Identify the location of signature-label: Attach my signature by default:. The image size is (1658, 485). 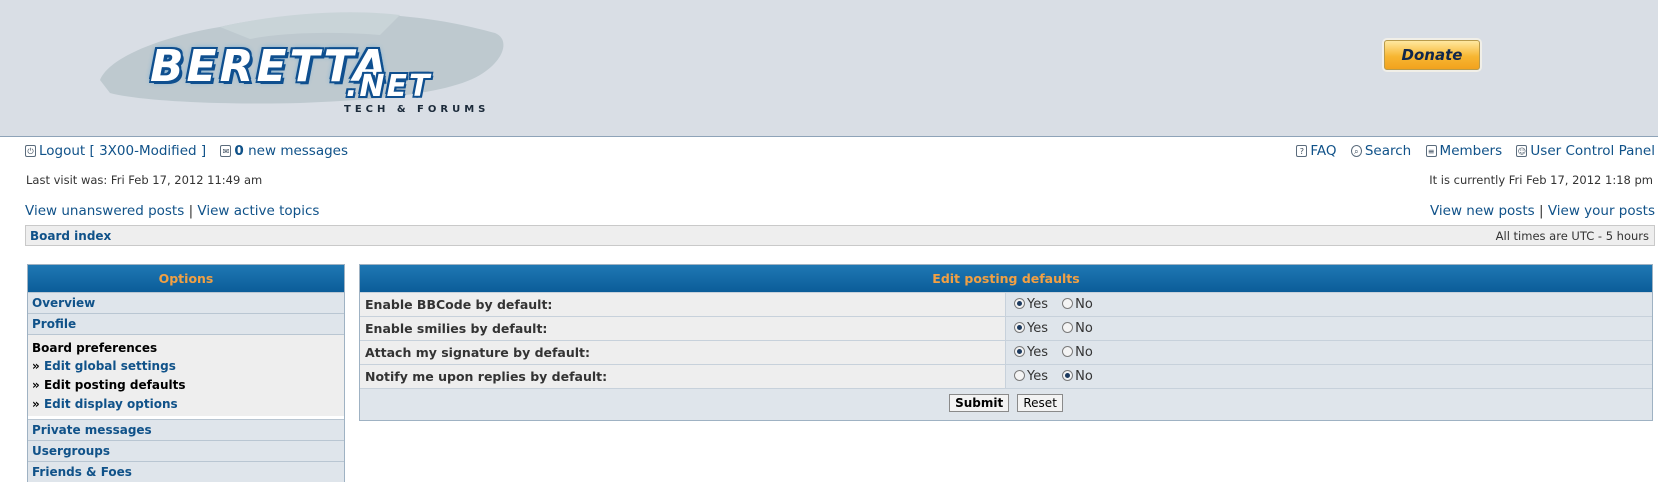
(683, 352).